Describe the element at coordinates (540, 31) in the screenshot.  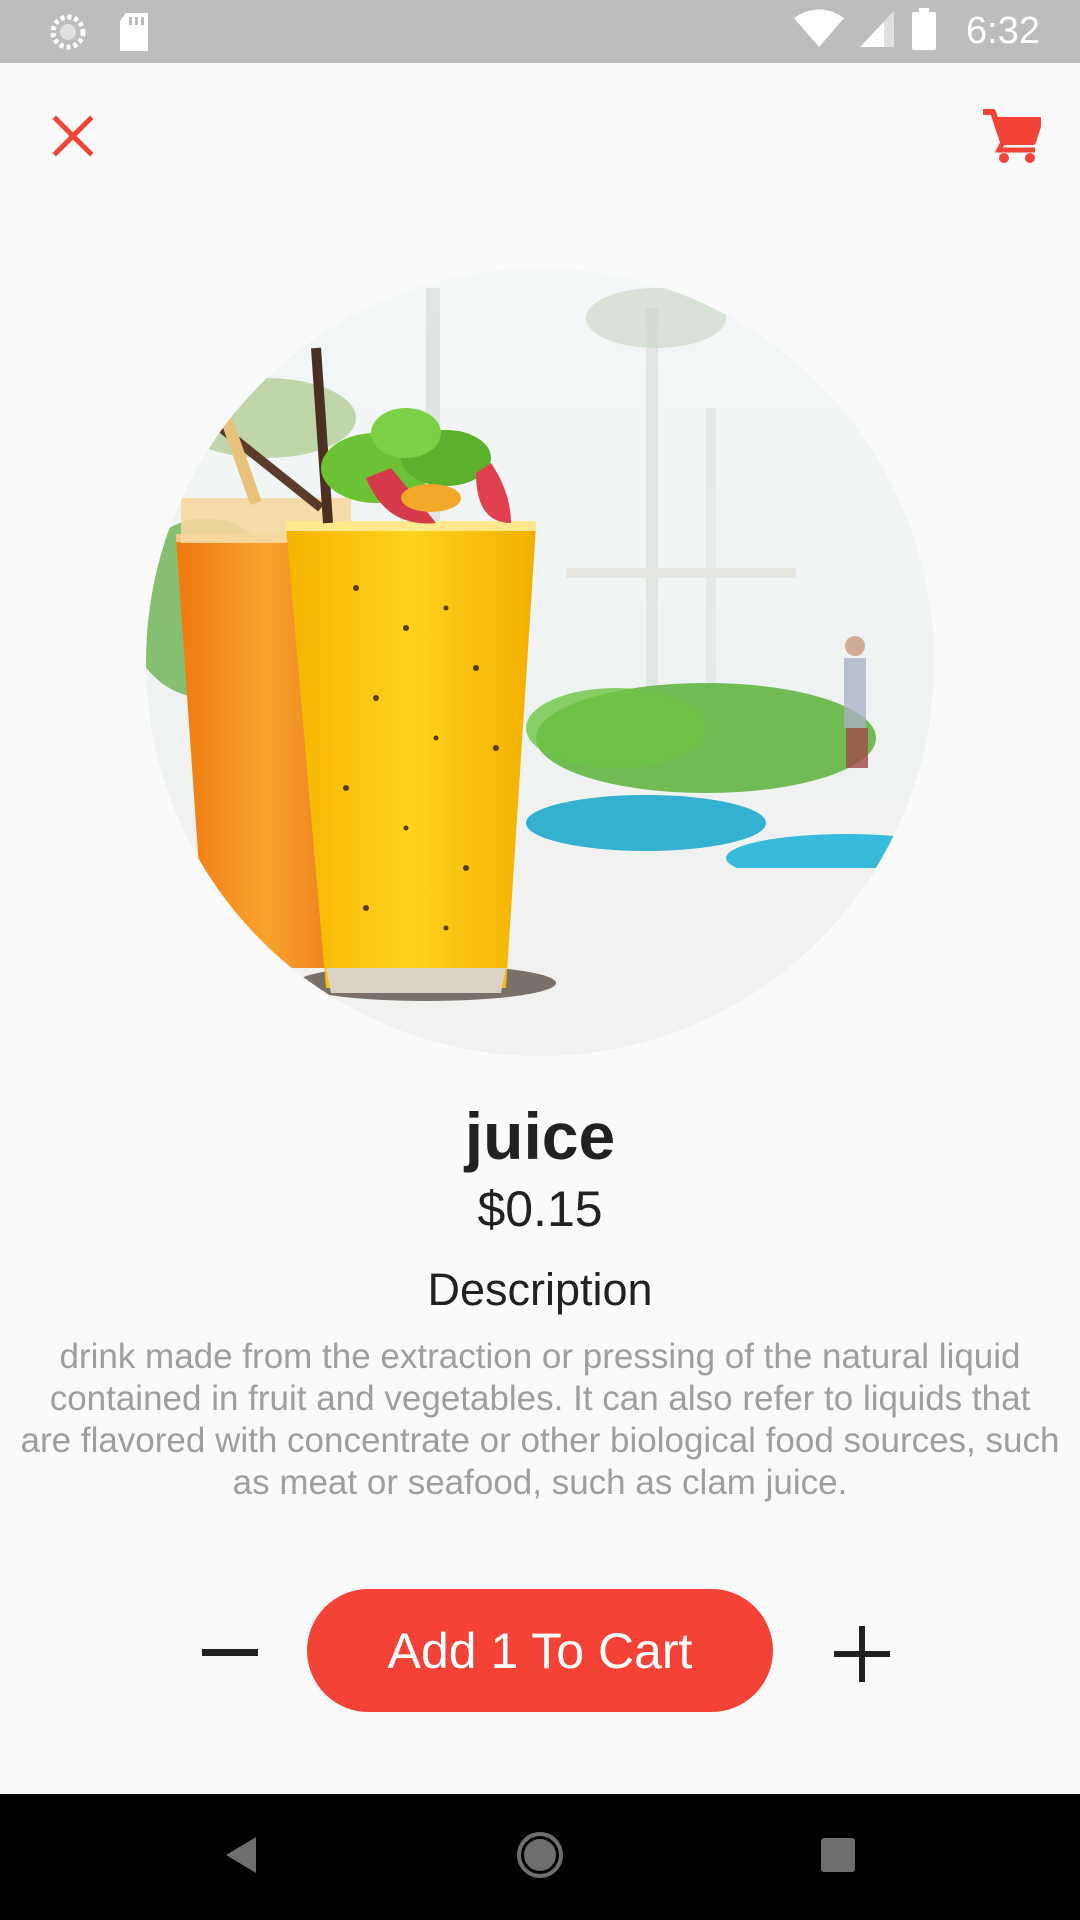
I see `status-bar: 6:32` at that location.